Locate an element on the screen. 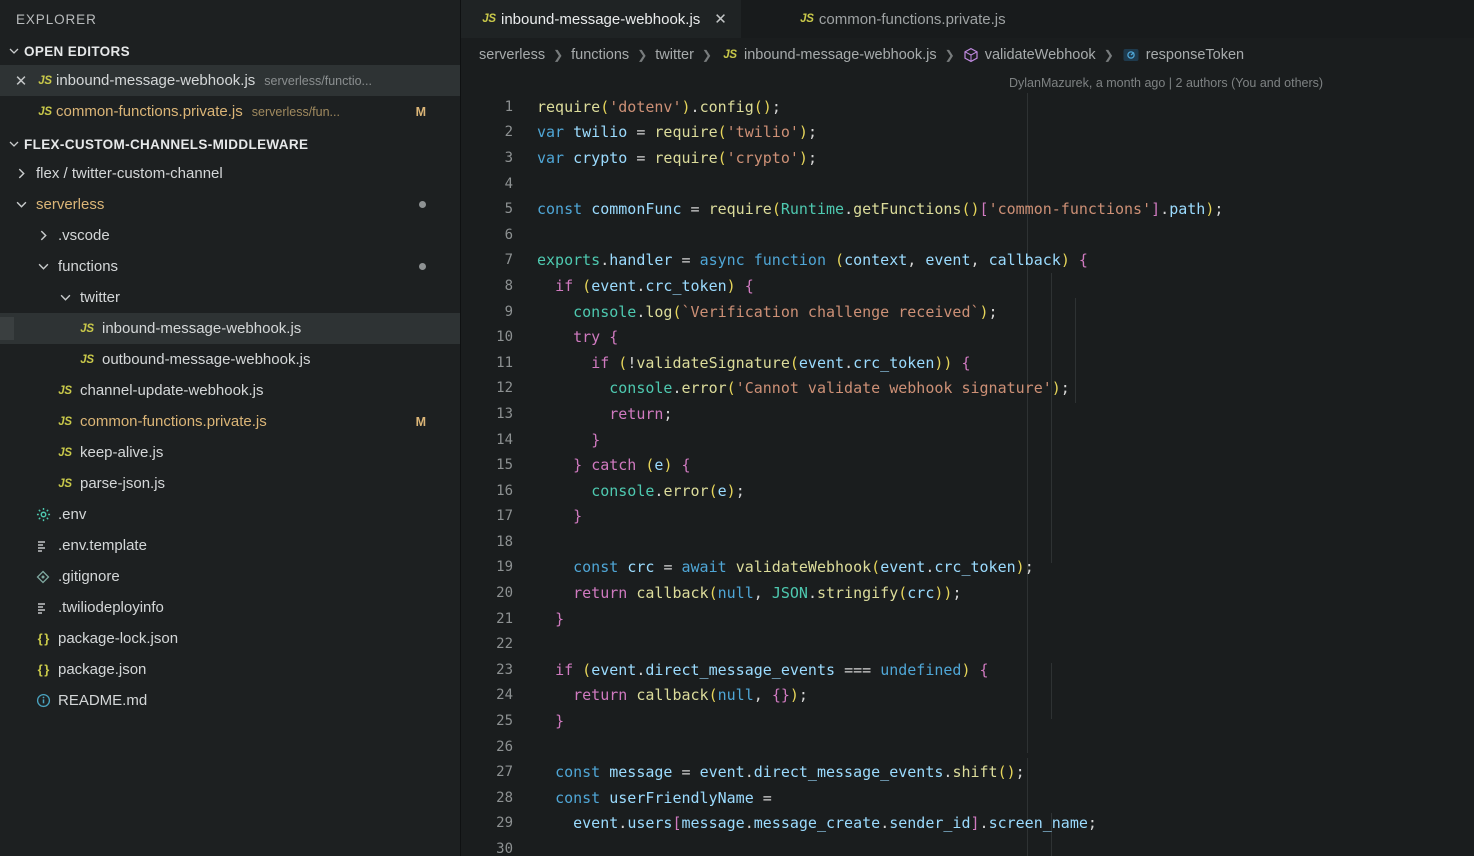  breadcrumb-item-serverless: serverless is located at coordinates (512, 55).